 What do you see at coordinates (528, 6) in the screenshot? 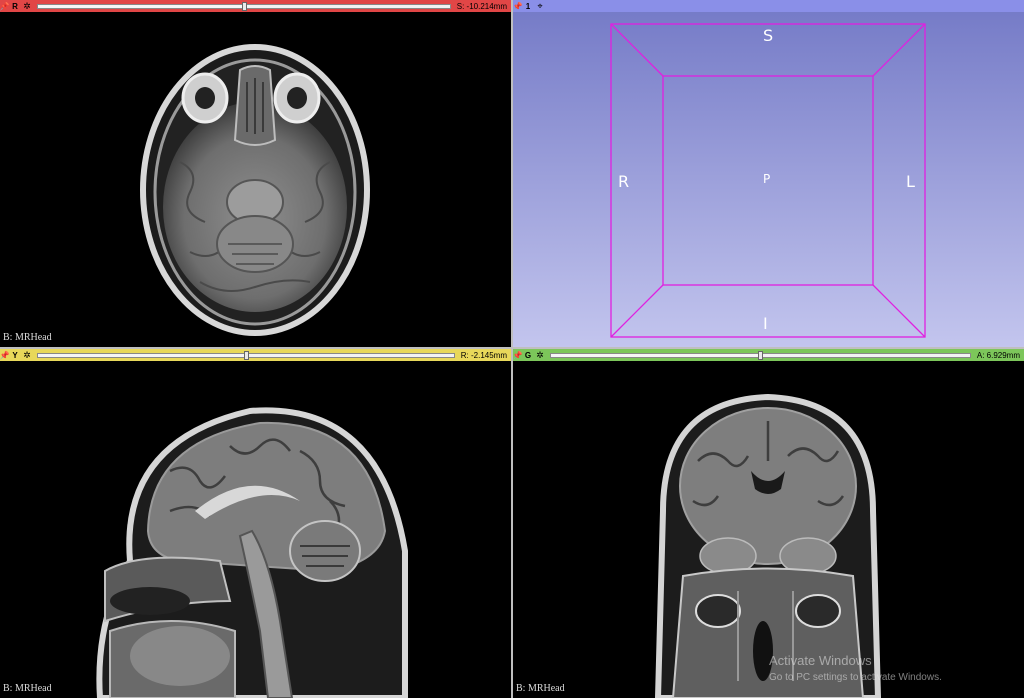
I see `three-d-view-label: 1` at bounding box center [528, 6].